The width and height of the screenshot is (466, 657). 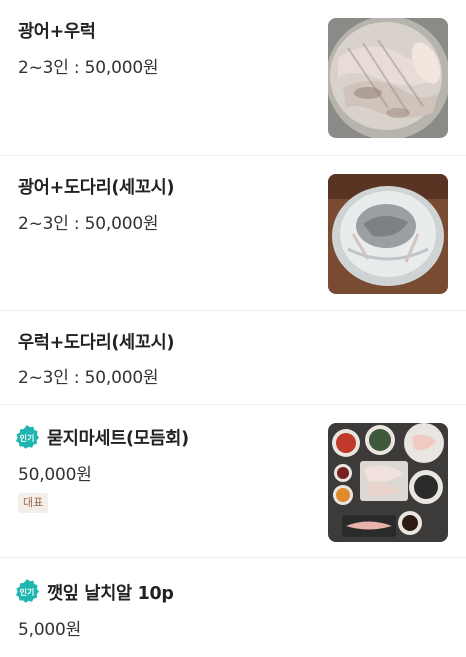 What do you see at coordinates (55, 475) in the screenshot?
I see `menu-item-price: 50,000원` at bounding box center [55, 475].